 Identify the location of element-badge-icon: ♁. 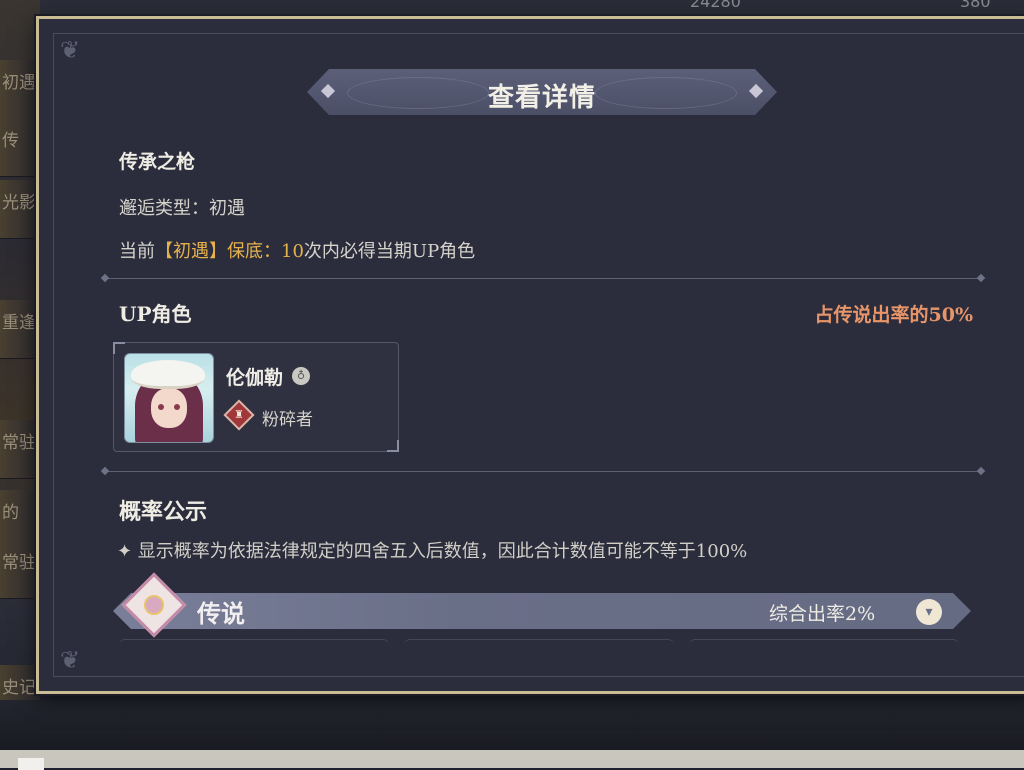
(301, 376).